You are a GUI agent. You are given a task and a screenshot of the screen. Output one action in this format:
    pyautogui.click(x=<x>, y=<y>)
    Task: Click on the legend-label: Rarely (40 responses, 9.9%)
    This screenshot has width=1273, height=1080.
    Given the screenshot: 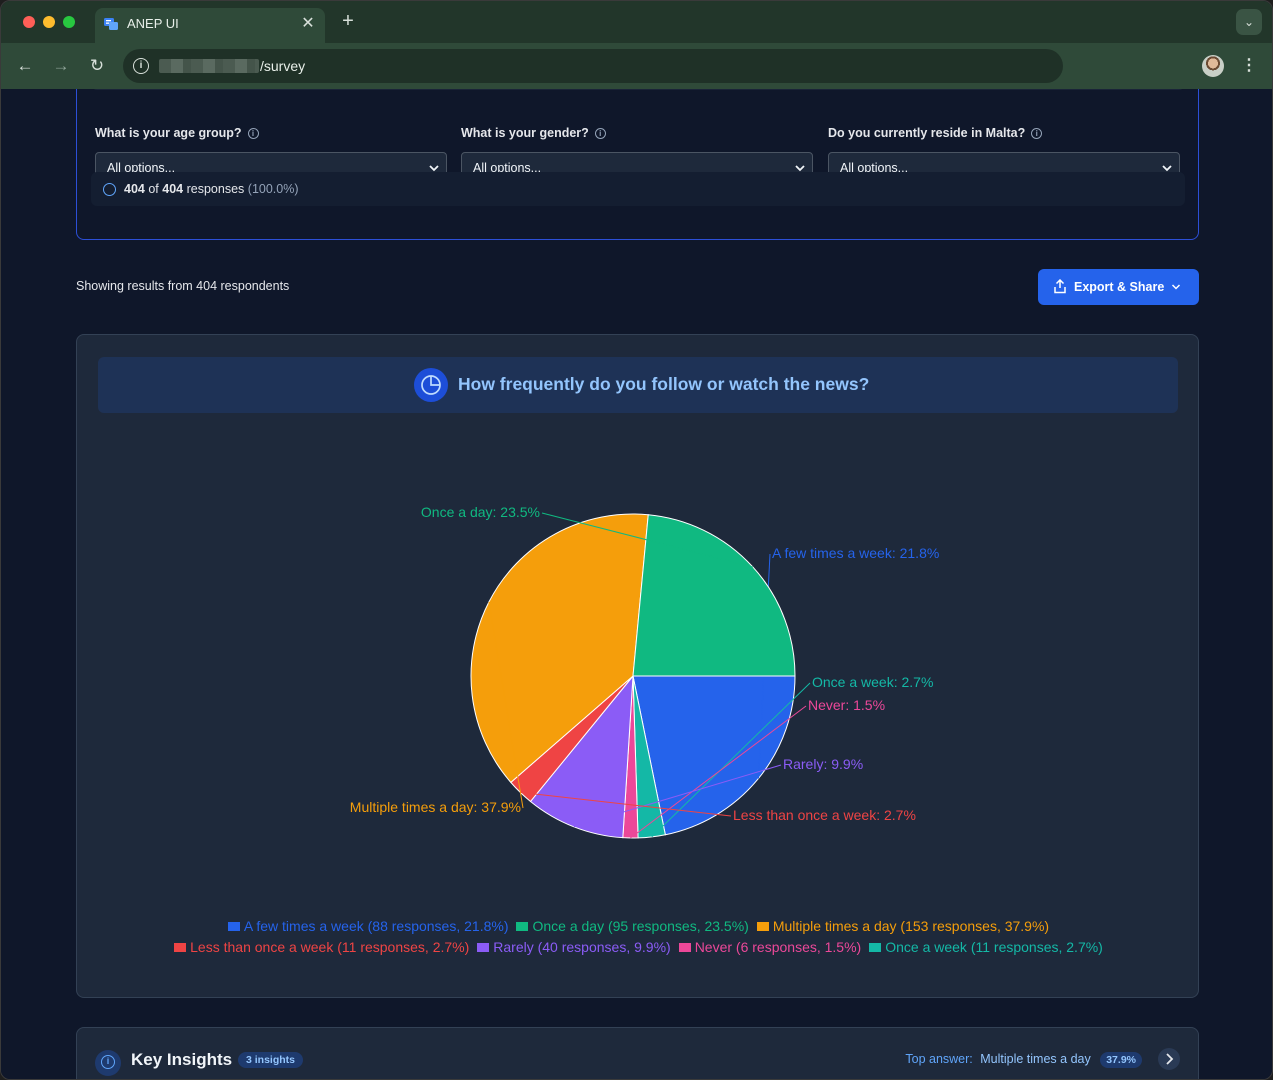 What is the action you would take?
    pyautogui.click(x=582, y=947)
    